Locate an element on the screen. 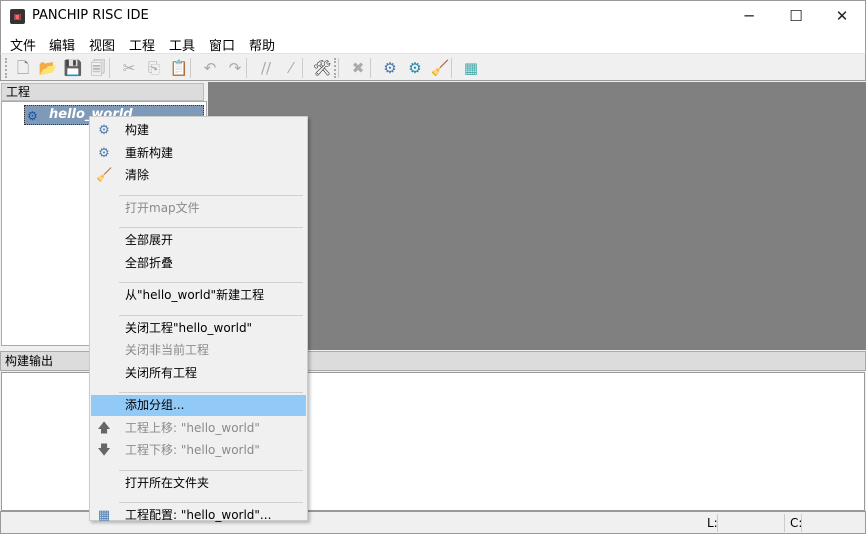  context-menu-item: 打开所在文件夹 is located at coordinates (198, 483).